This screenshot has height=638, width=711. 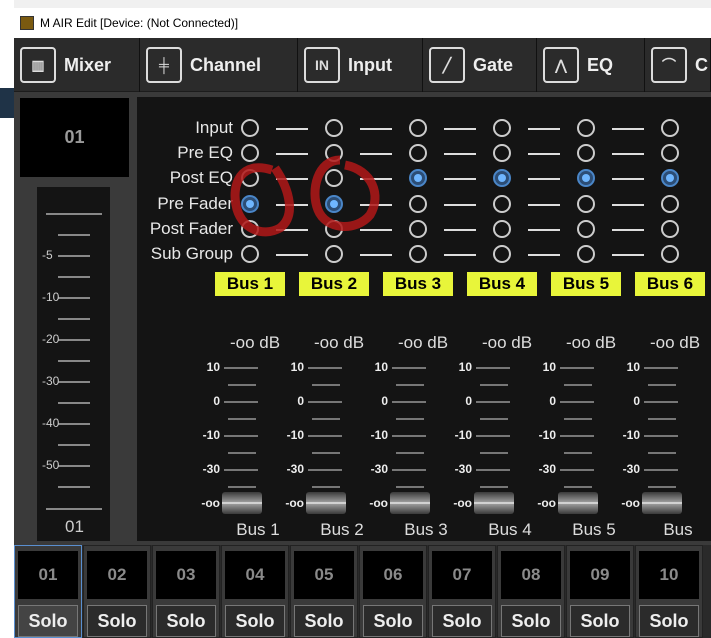 What do you see at coordinates (531, 575) in the screenshot?
I see `channel-number-button: 08` at bounding box center [531, 575].